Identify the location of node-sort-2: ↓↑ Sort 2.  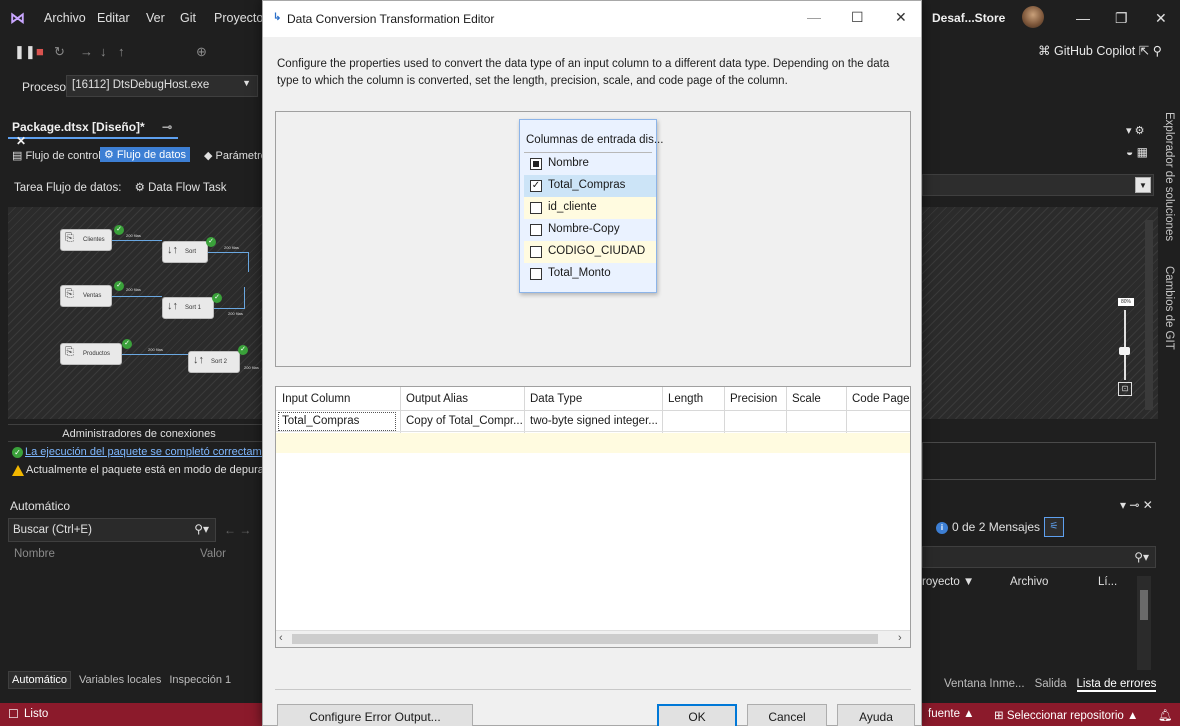
(214, 362).